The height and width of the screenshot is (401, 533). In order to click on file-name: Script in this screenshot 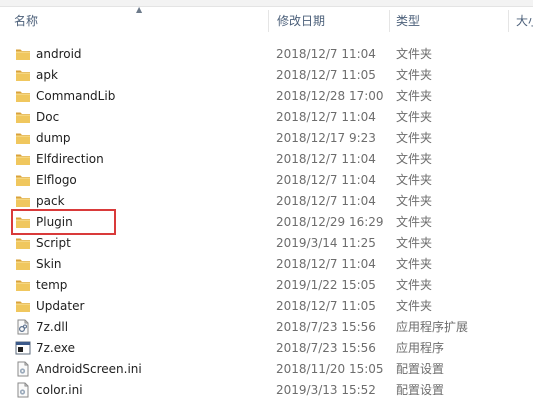, I will do `click(53, 243)`.